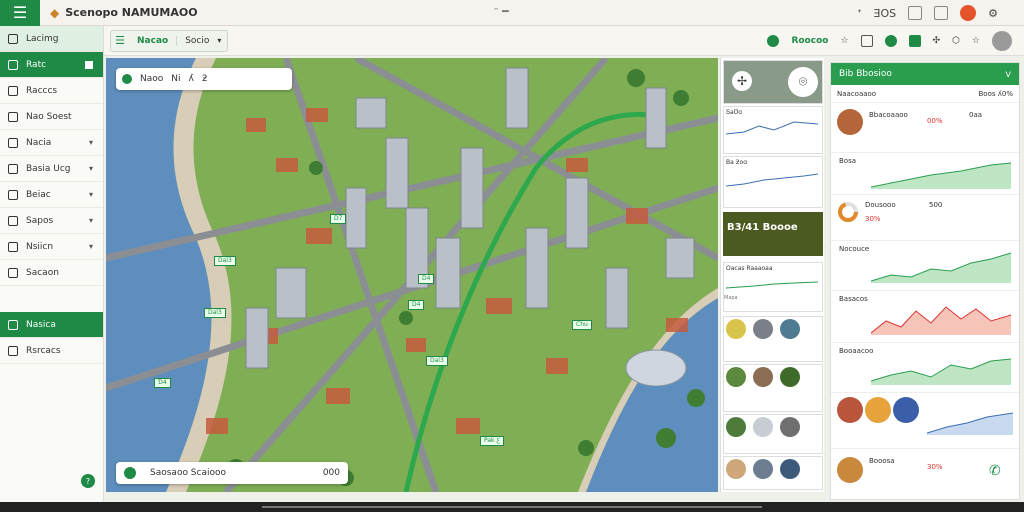 The width and height of the screenshot is (1024, 512). I want to click on donut-chart, so click(848, 212).